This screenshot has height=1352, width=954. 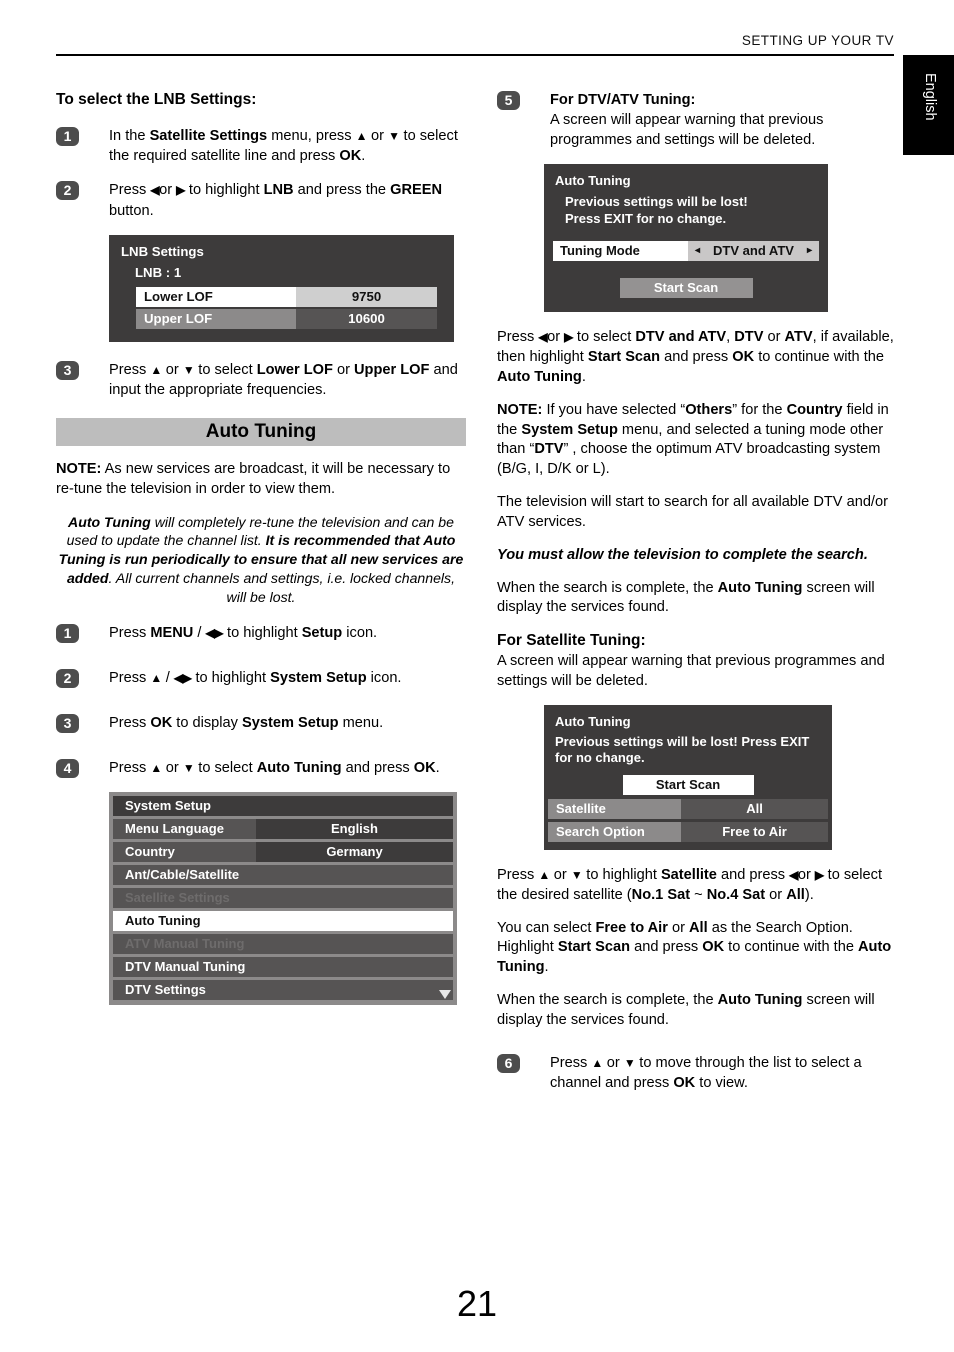 I want to click on menu-item-auto-tuning: Auto Tuning, so click(x=283, y=921).